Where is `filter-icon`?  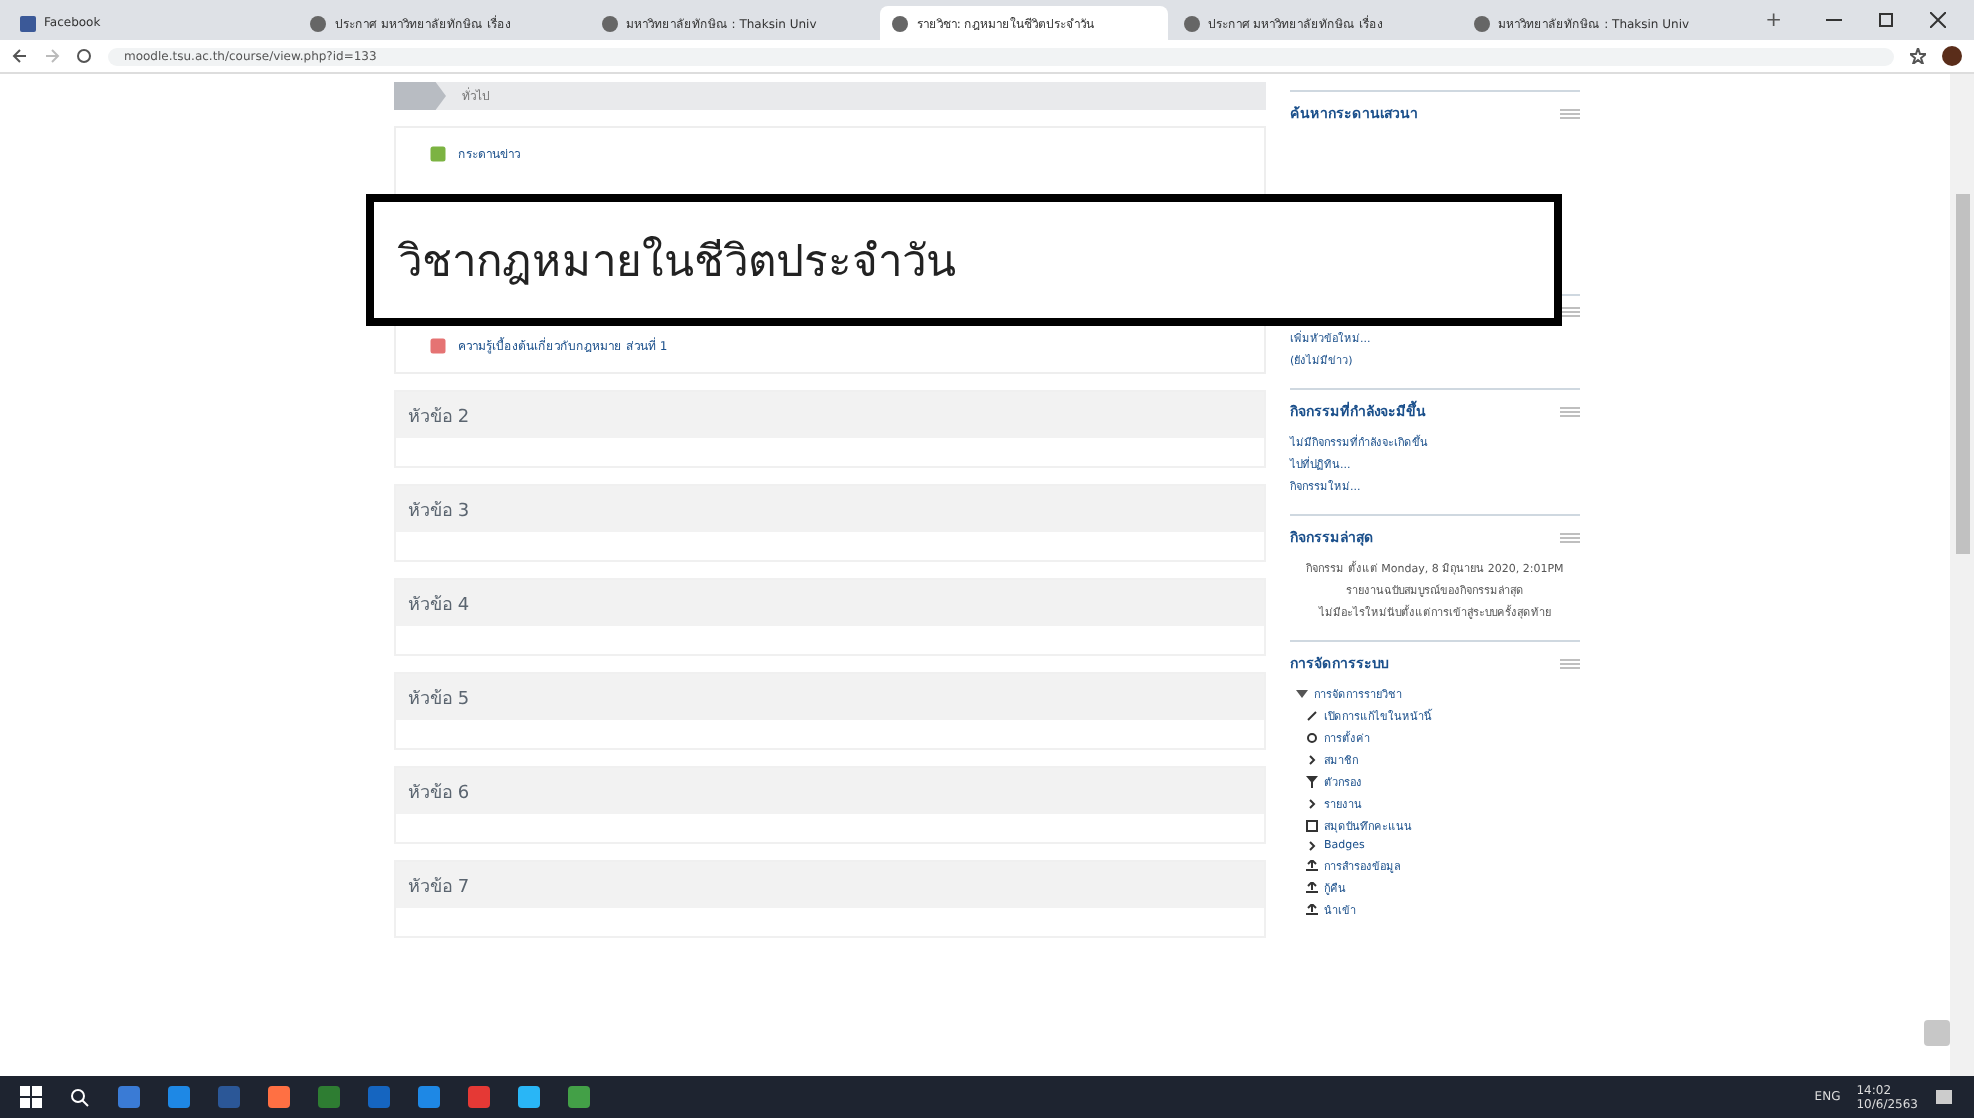 filter-icon is located at coordinates (1312, 782).